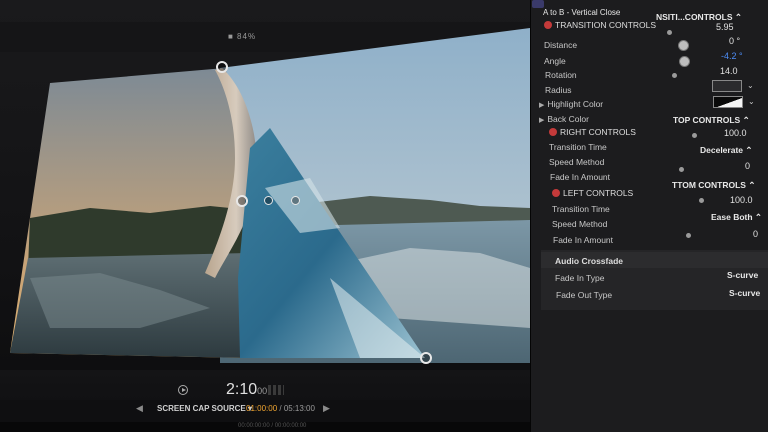 The image size is (768, 432). Describe the element at coordinates (683, 45) in the screenshot. I see `angle-knob` at that location.